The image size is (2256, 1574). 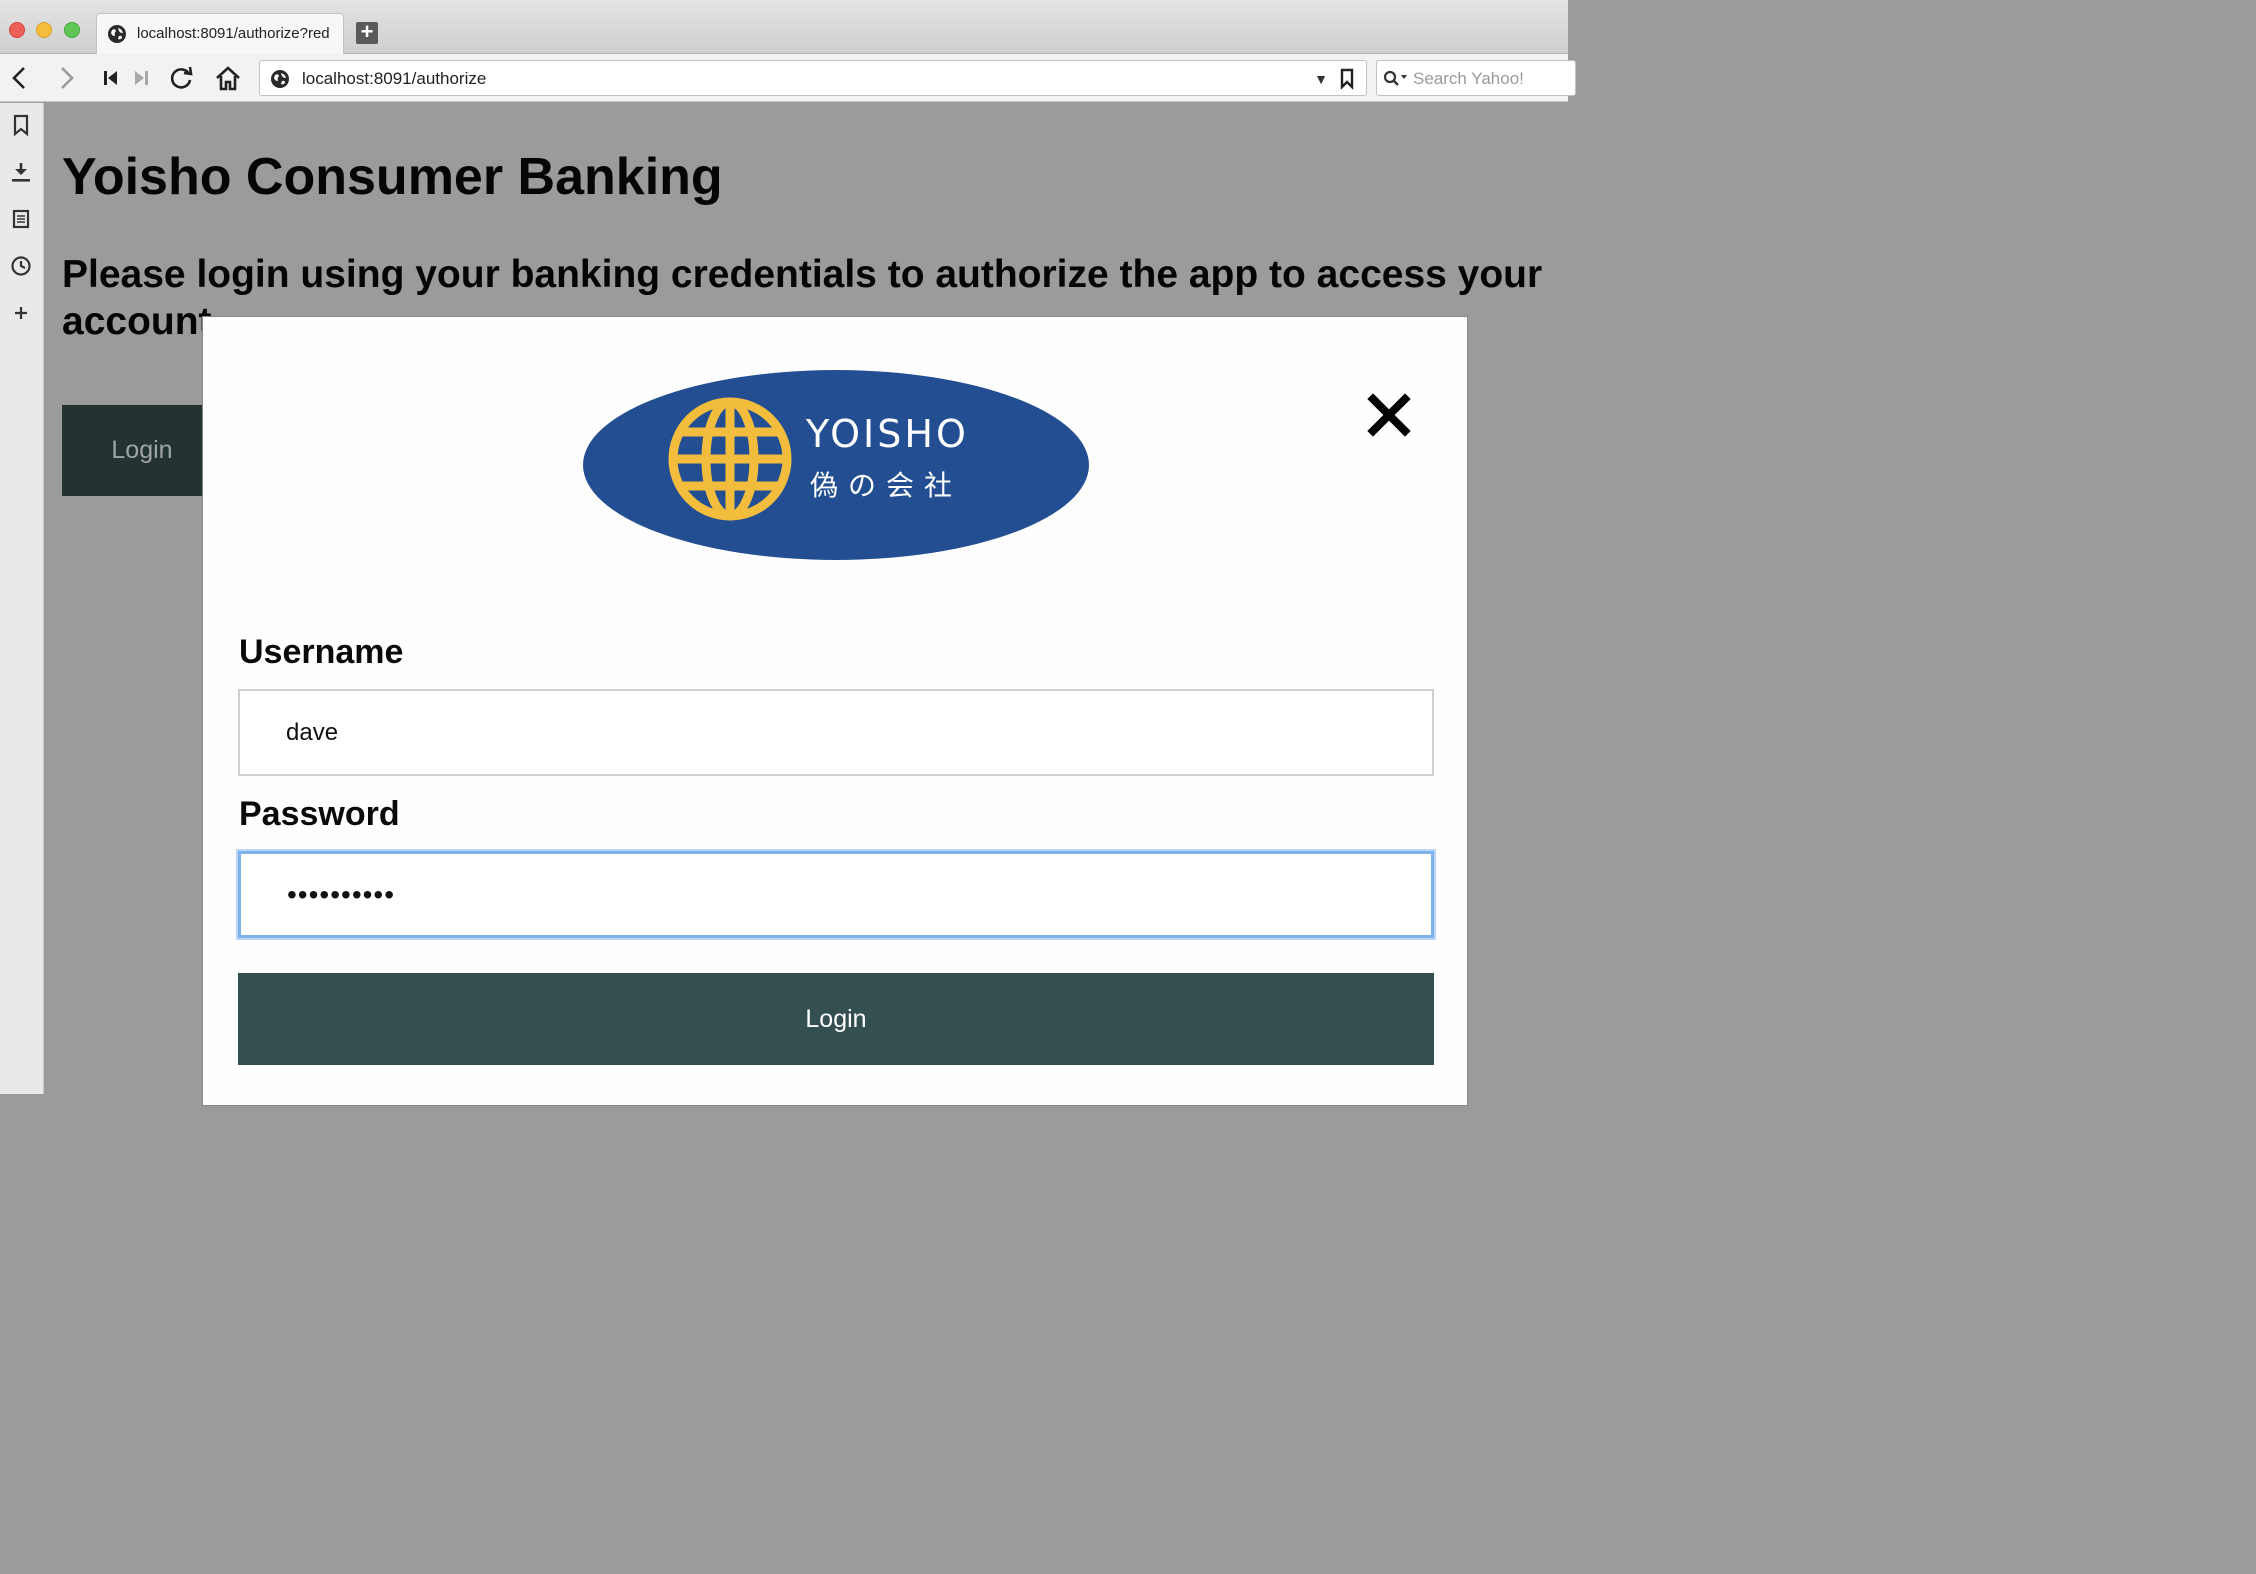 What do you see at coordinates (228, 78) in the screenshot?
I see `home-icon` at bounding box center [228, 78].